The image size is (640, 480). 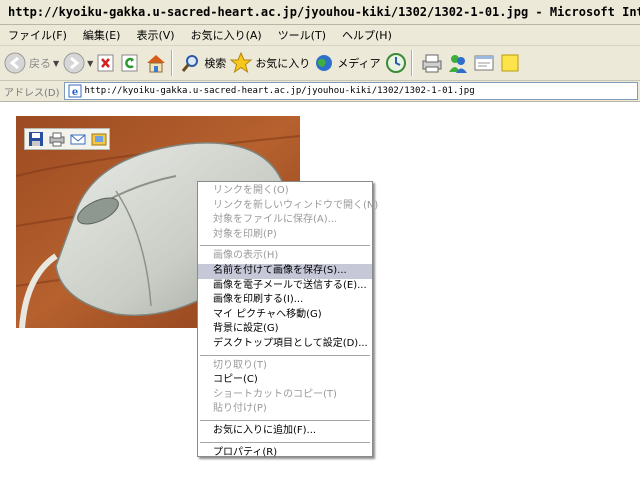 I want to click on menu-go-to-my-pictures: マイ ピクチャへ移動(G), so click(x=285, y=315).